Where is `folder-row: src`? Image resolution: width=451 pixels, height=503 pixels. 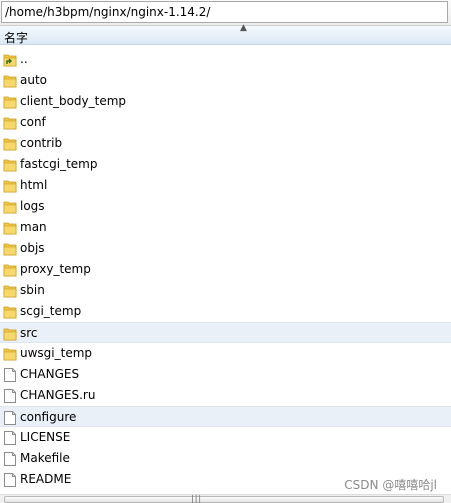 folder-row: src is located at coordinates (225, 332).